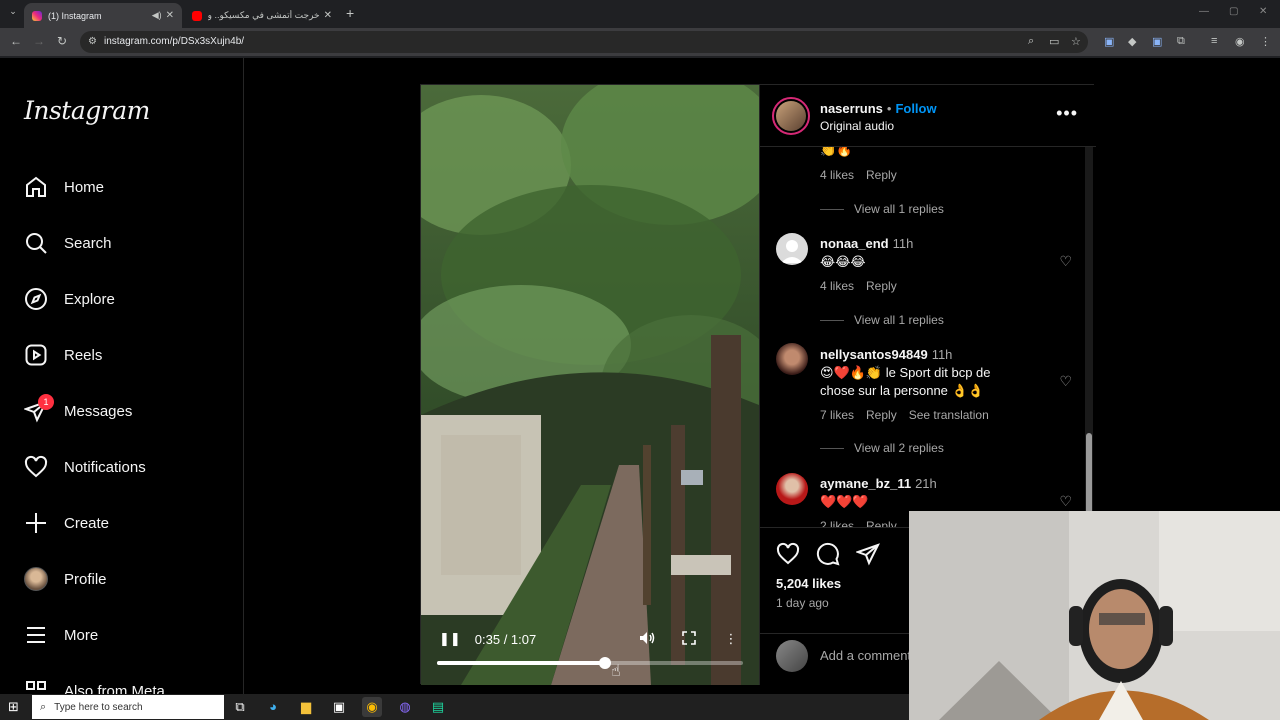  Describe the element at coordinates (87, 110) in the screenshot. I see `instagram-logo: Instagram` at that location.